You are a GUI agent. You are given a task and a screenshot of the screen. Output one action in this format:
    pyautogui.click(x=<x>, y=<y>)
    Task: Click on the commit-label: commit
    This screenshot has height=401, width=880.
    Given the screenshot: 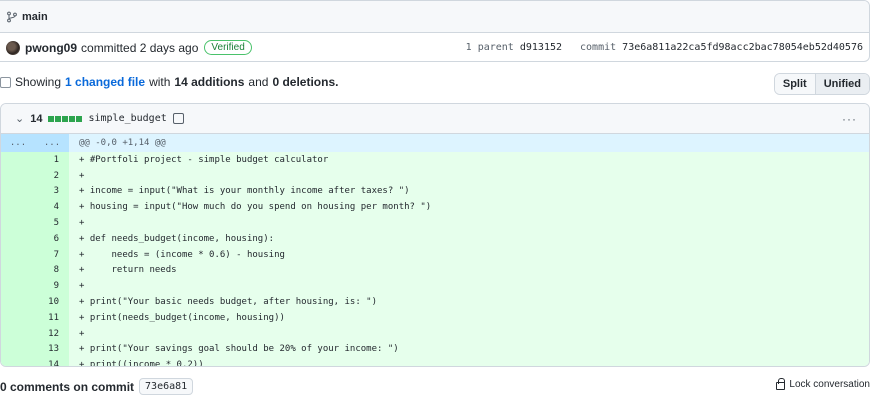 What is the action you would take?
    pyautogui.click(x=598, y=47)
    